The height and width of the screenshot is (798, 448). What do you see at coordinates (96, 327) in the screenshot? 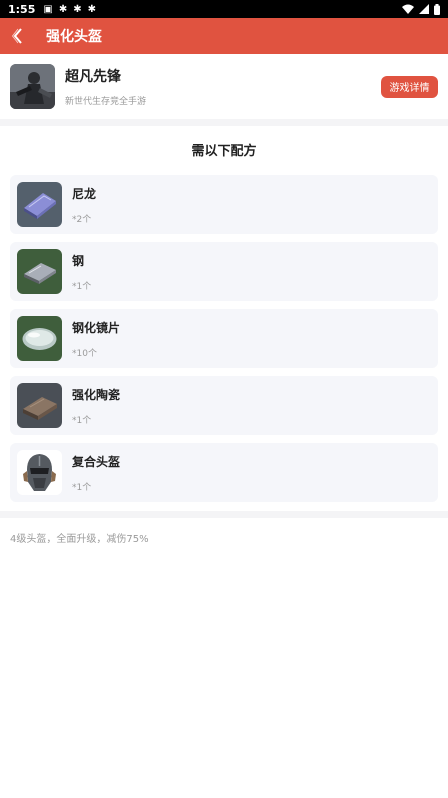
I see `item-name: 钢化镜片` at bounding box center [96, 327].